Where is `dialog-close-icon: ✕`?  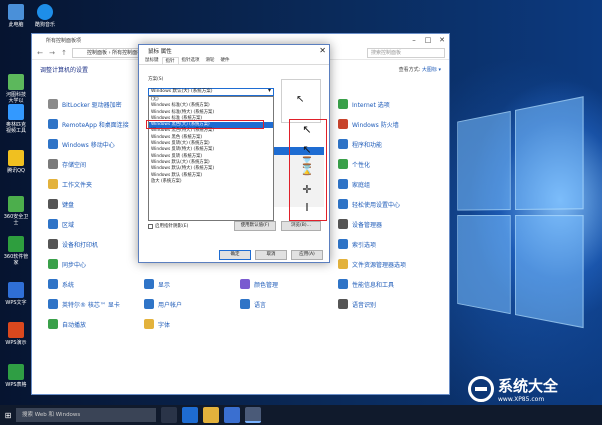
dialog-close-icon: ✕ is located at coordinates (322, 50).